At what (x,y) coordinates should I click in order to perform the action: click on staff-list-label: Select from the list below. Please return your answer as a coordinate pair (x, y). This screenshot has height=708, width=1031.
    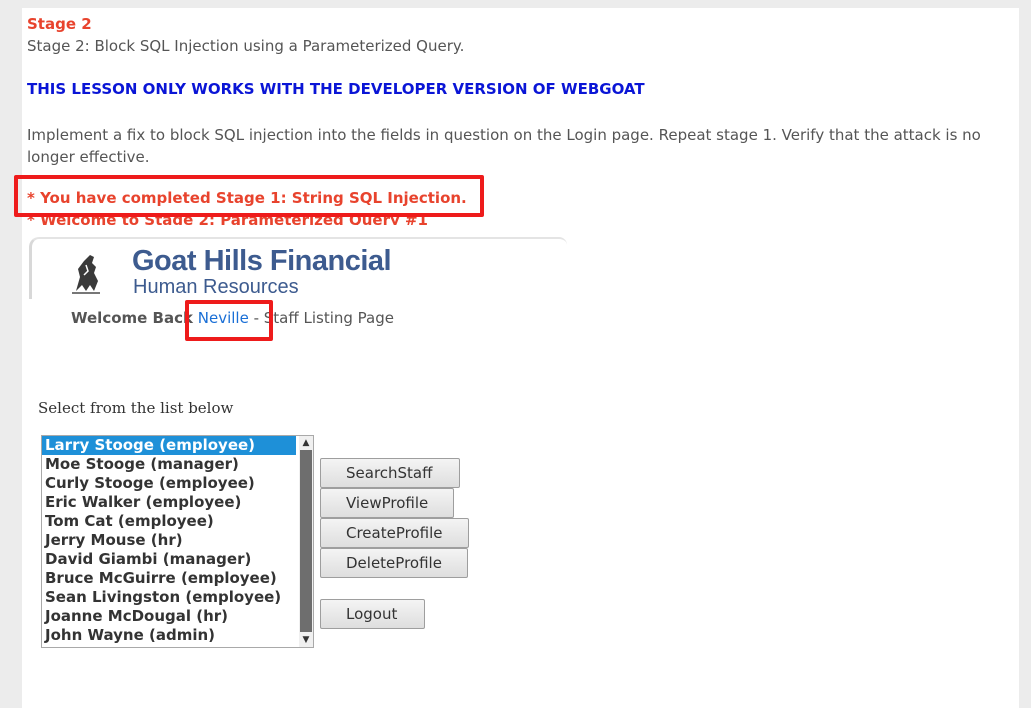
    Looking at the image, I should click on (136, 408).